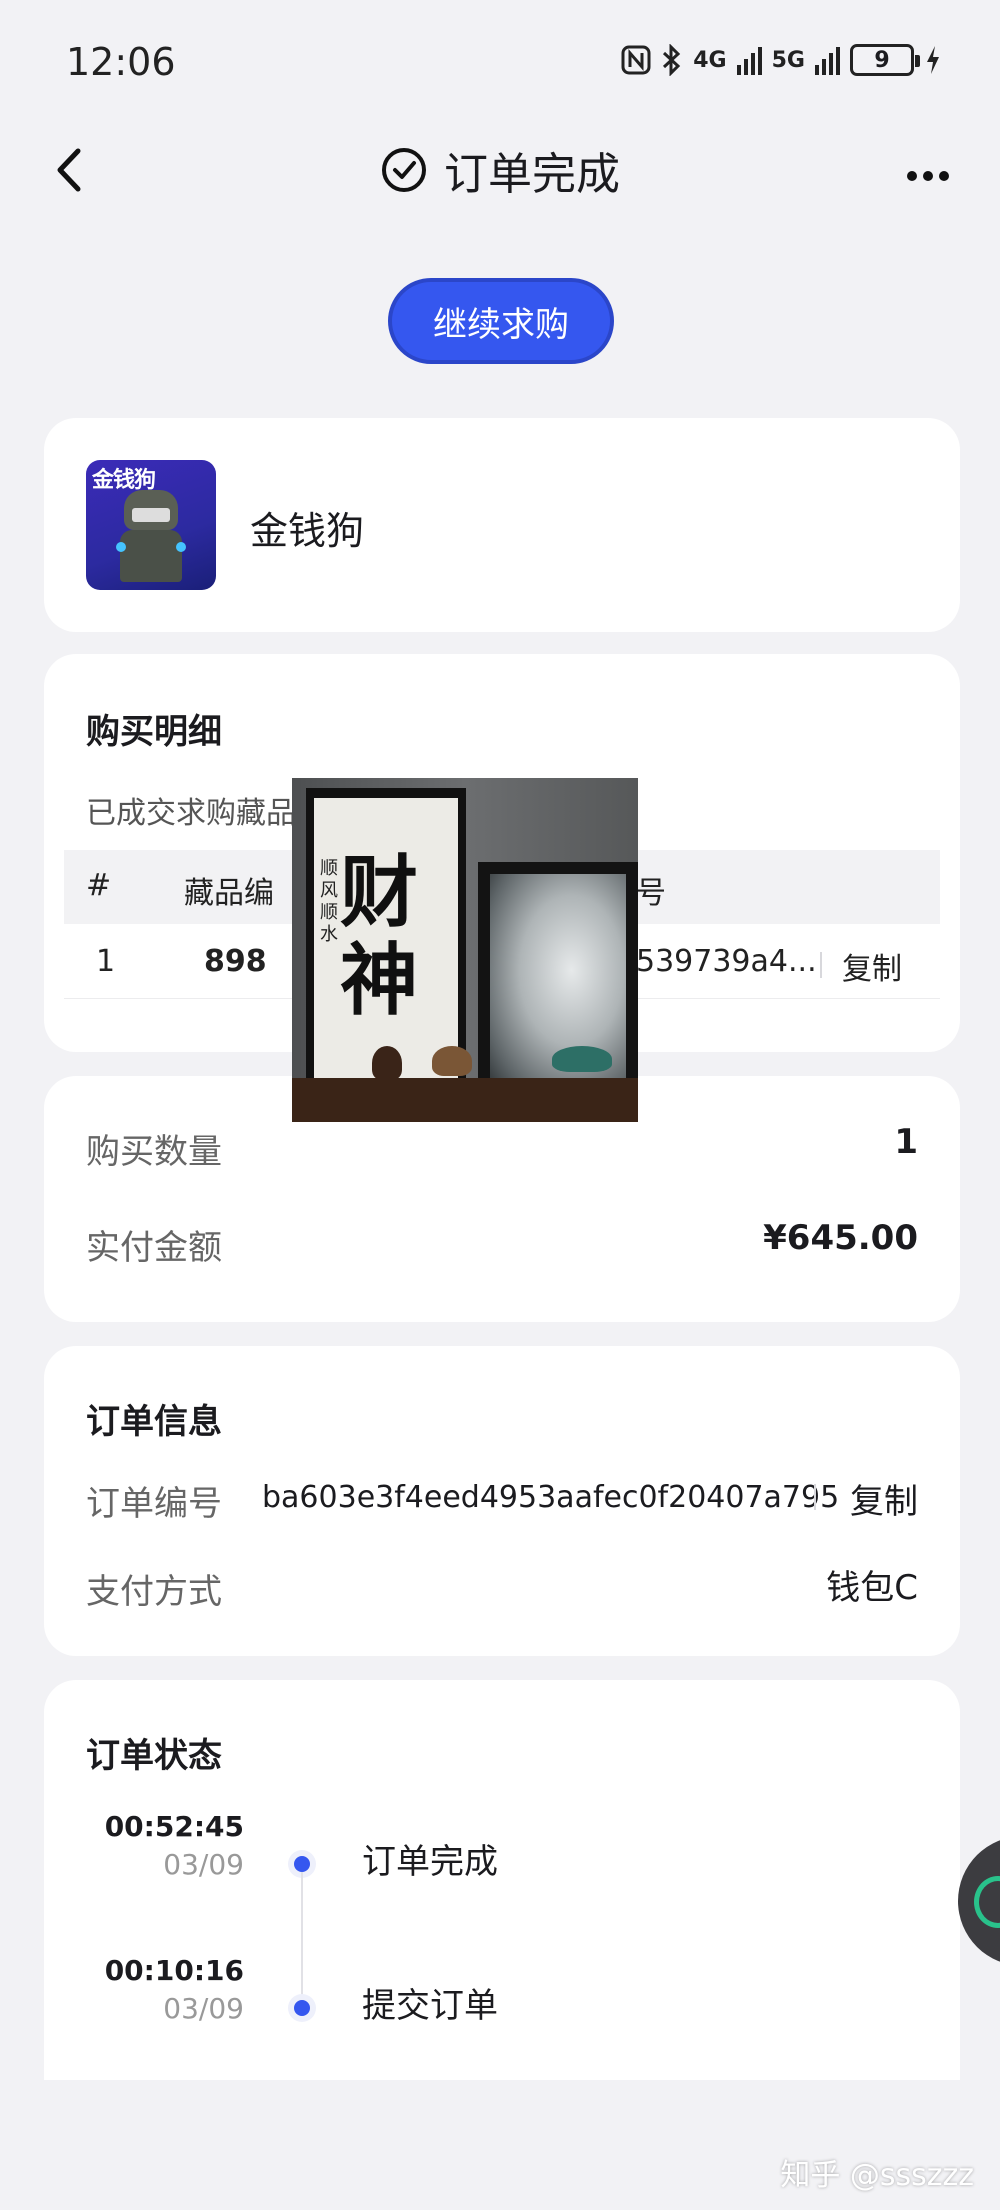  Describe the element at coordinates (928, 176) in the screenshot. I see `more-dots-icon` at that location.